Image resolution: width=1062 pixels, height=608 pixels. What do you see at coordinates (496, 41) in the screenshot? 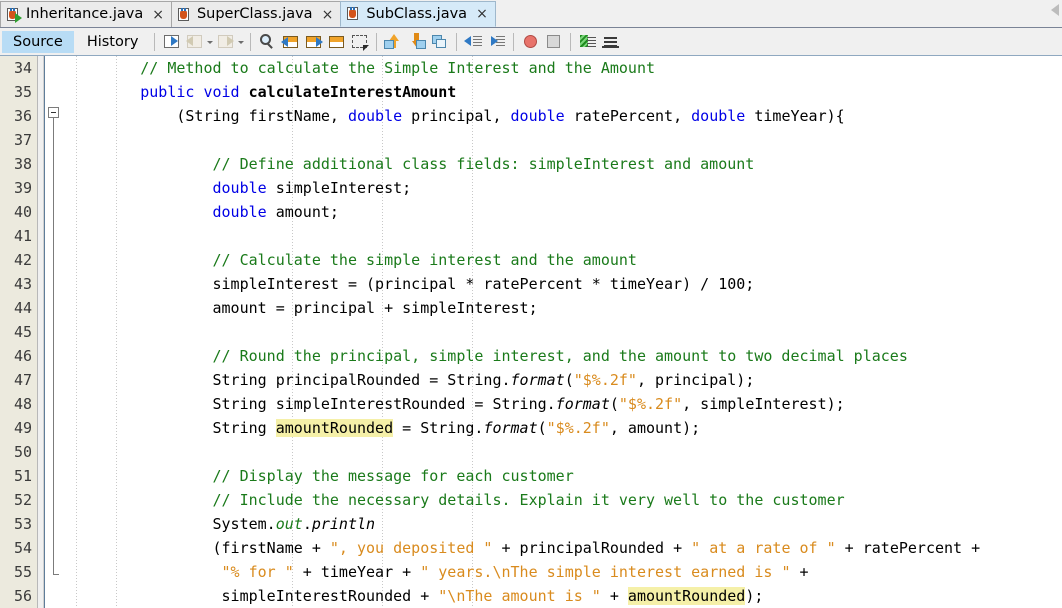
I see `shift-line-right-icon` at bounding box center [496, 41].